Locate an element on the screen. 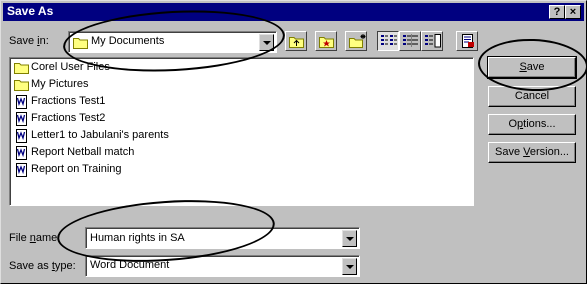  properties-view-button is located at coordinates (432, 41).